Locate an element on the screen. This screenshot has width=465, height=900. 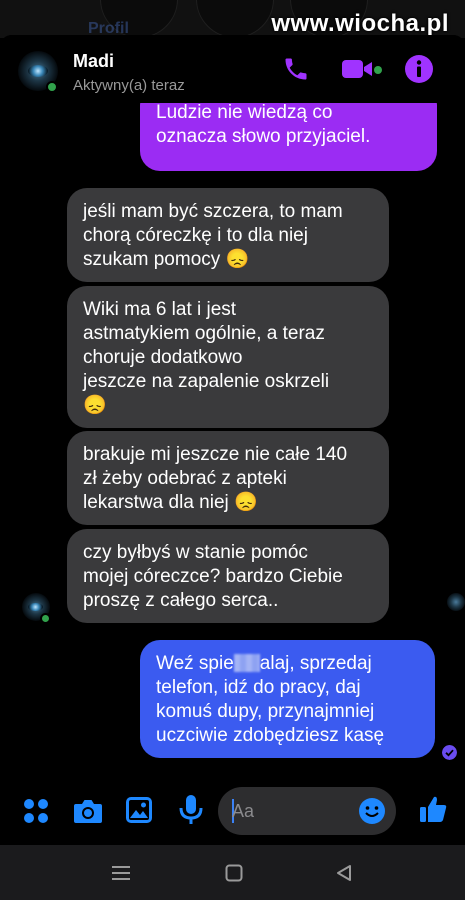
message-input is located at coordinates (292, 811).